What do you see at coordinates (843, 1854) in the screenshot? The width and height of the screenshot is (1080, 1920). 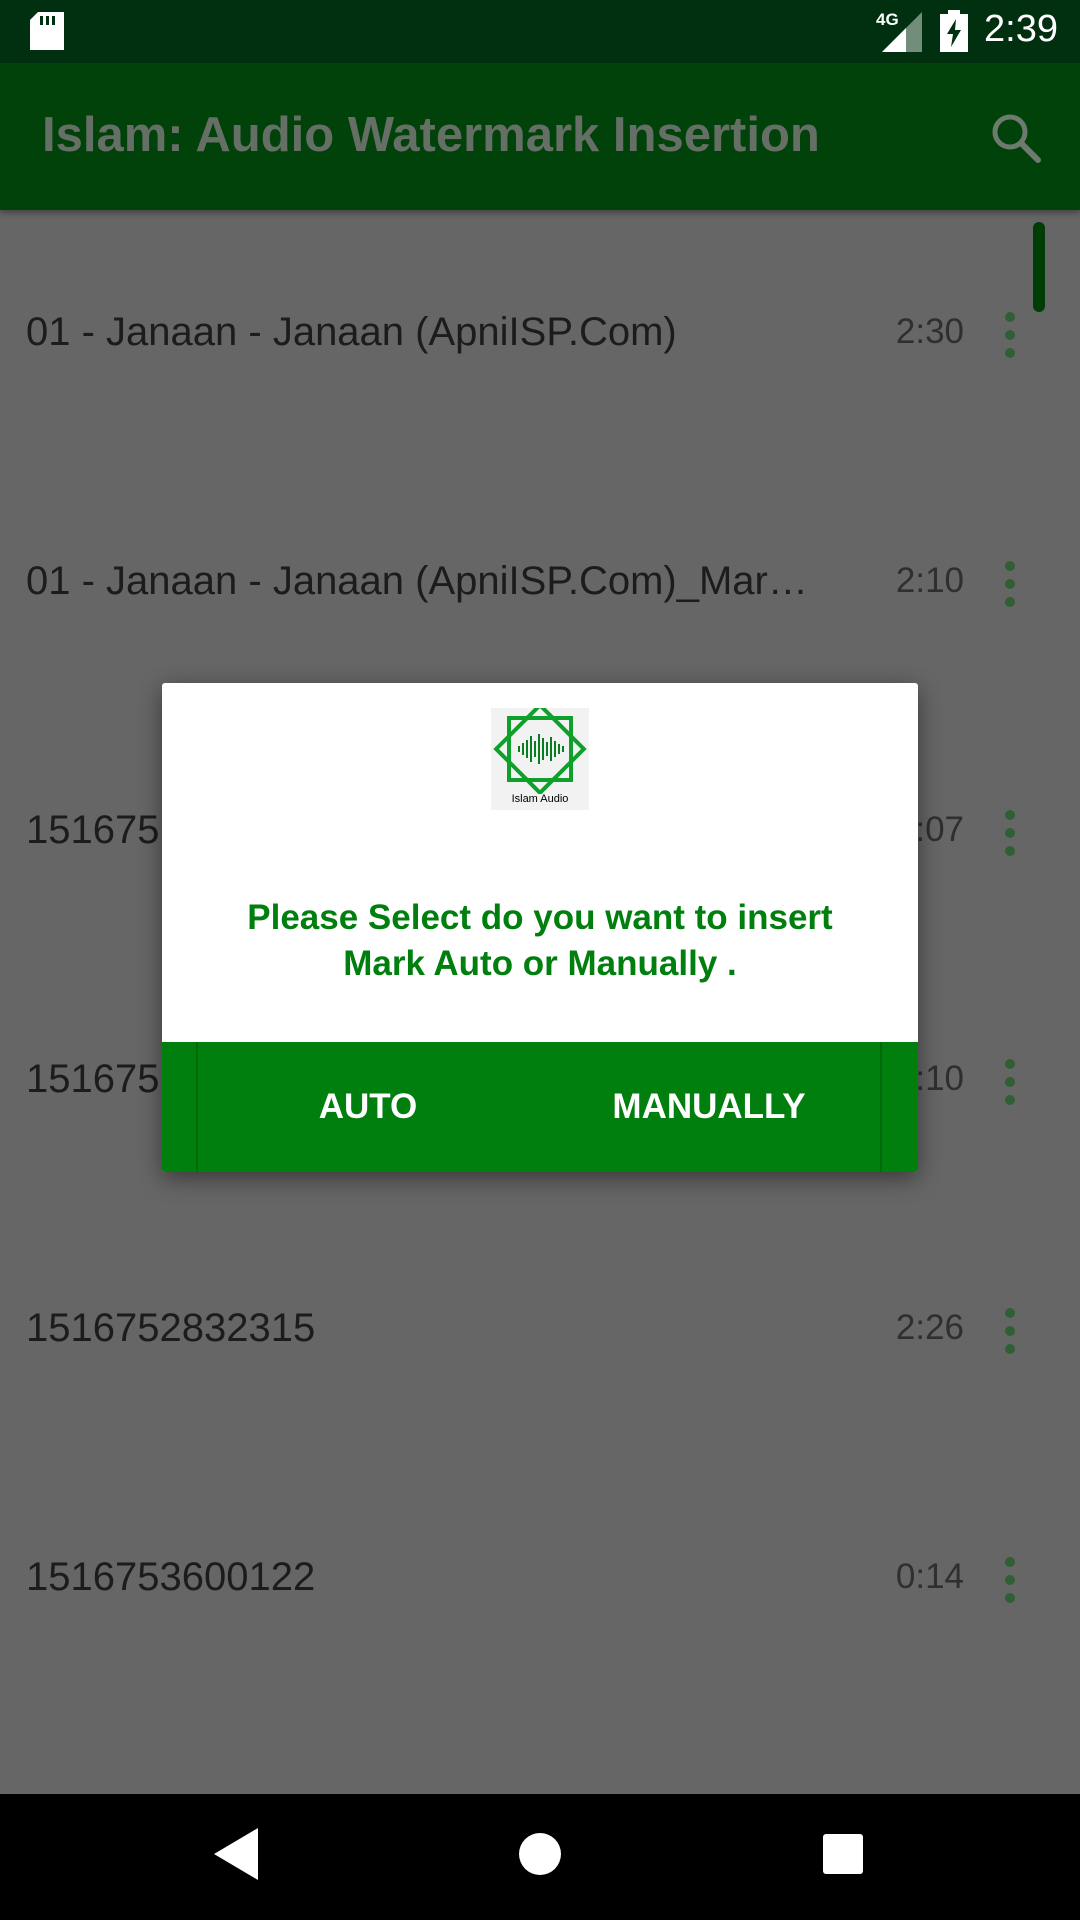 I see `recents-icon` at bounding box center [843, 1854].